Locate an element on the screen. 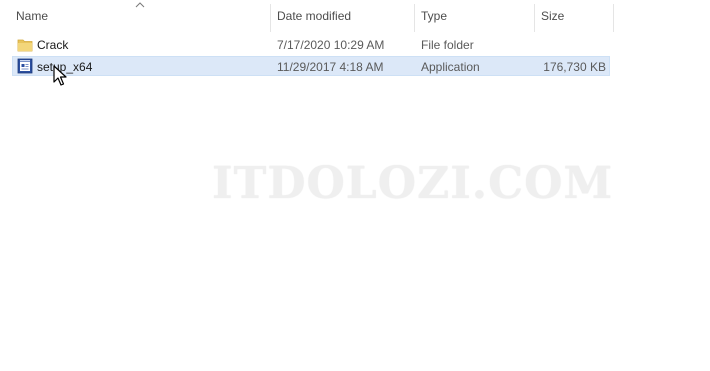 This screenshot has height=371, width=710. application-icon is located at coordinates (25, 66).